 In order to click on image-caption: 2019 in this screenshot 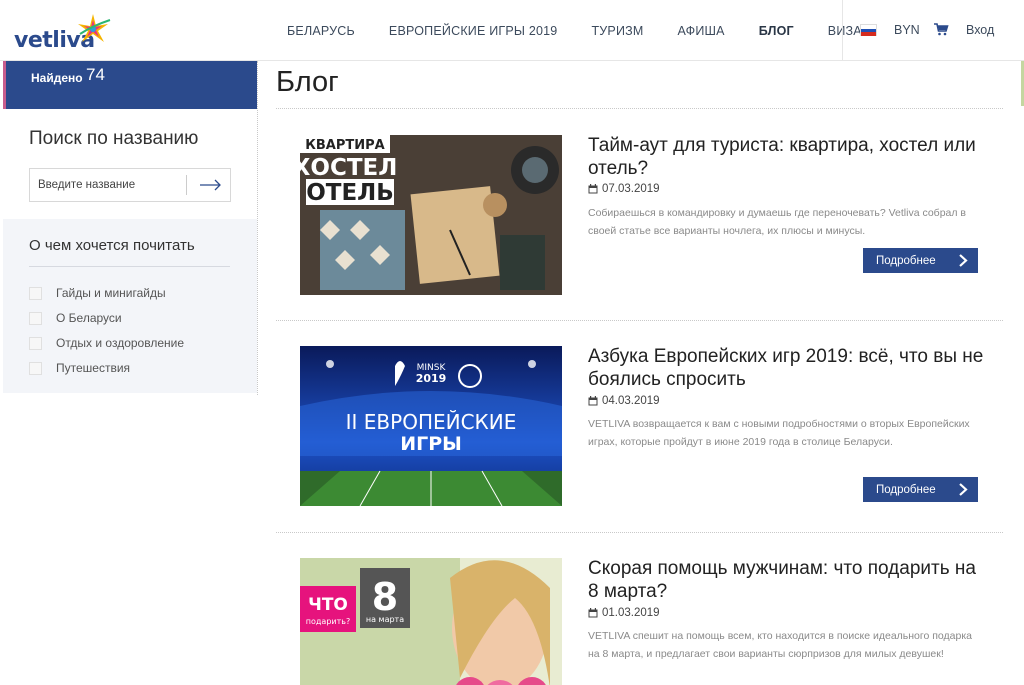, I will do `click(431, 378)`.